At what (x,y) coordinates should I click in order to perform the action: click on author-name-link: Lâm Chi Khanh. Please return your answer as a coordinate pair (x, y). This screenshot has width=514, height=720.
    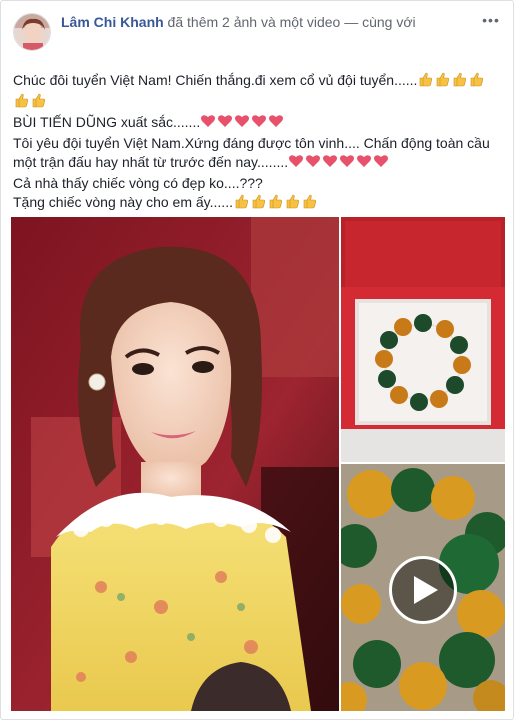
    Looking at the image, I should click on (112, 22).